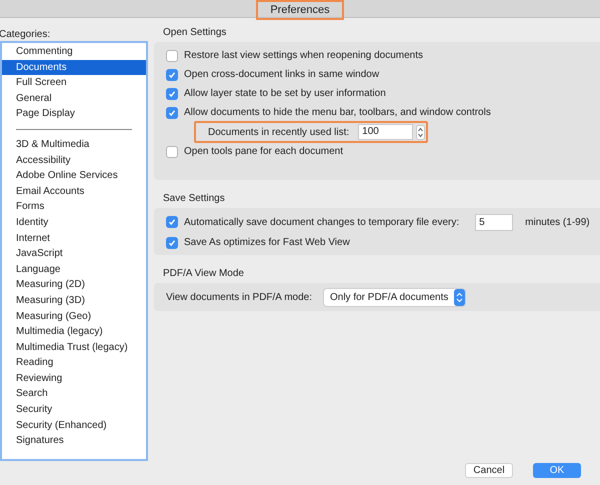 The width and height of the screenshot is (600, 485). What do you see at coordinates (74, 410) in the screenshot?
I see `category-item: Security` at bounding box center [74, 410].